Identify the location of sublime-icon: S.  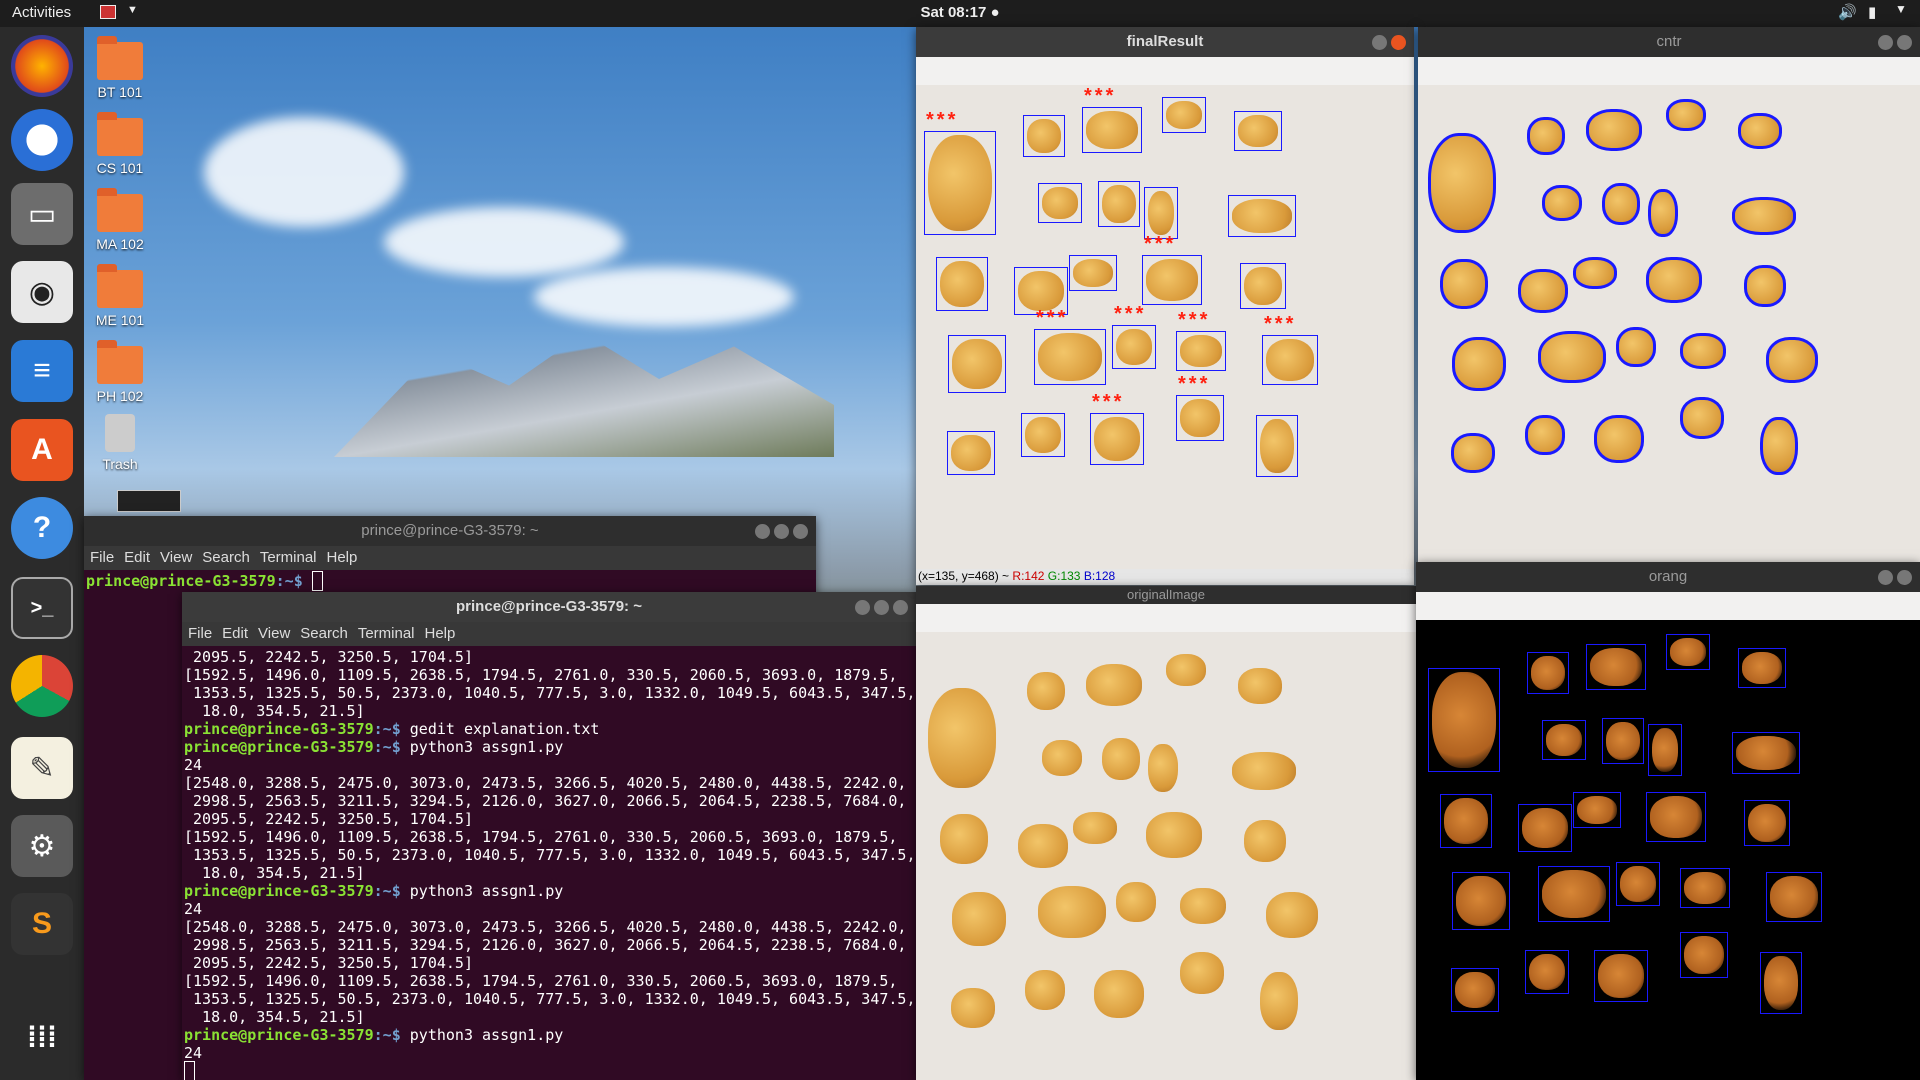
(42, 924).